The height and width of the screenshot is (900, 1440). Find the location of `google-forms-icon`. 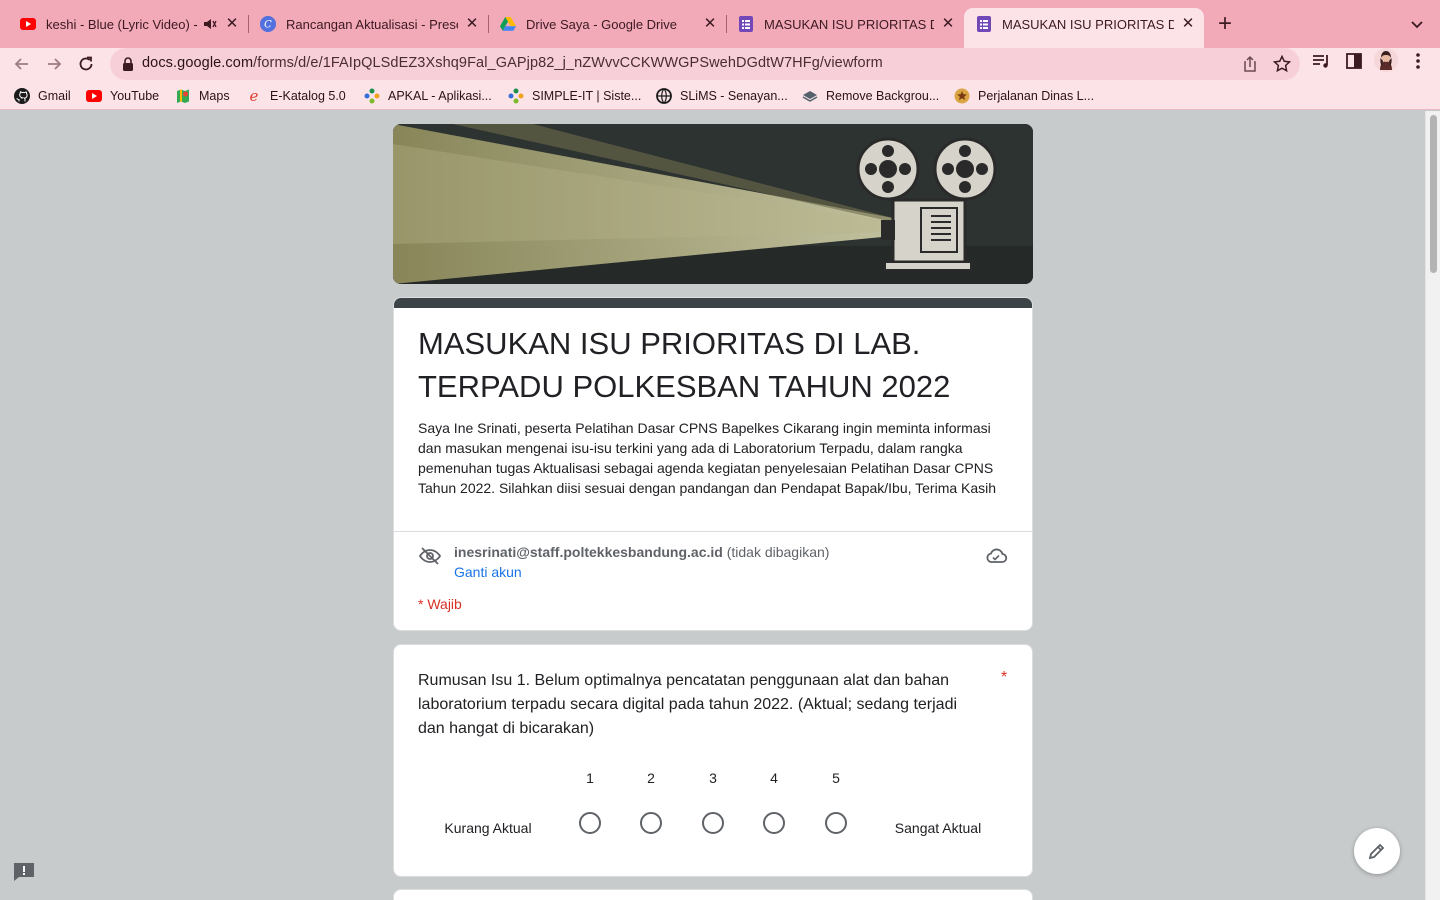

google-forms-icon is located at coordinates (984, 24).